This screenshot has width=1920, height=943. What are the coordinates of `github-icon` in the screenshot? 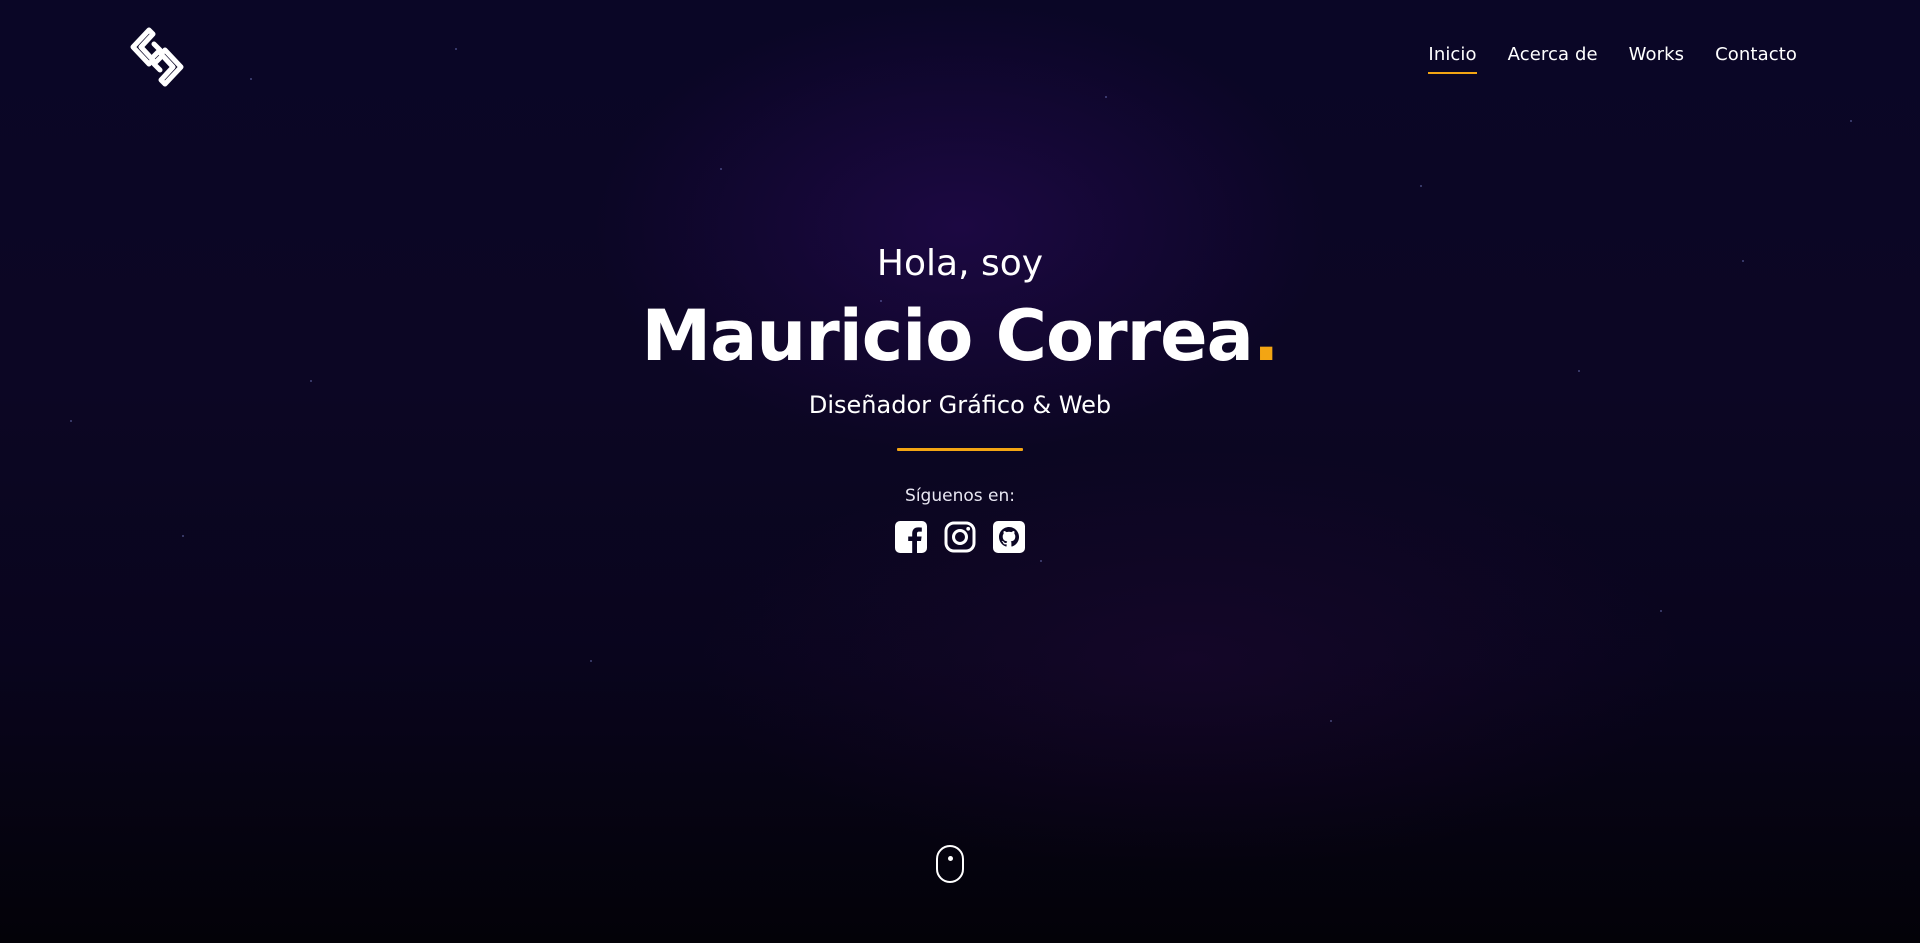 It's located at (1009, 537).